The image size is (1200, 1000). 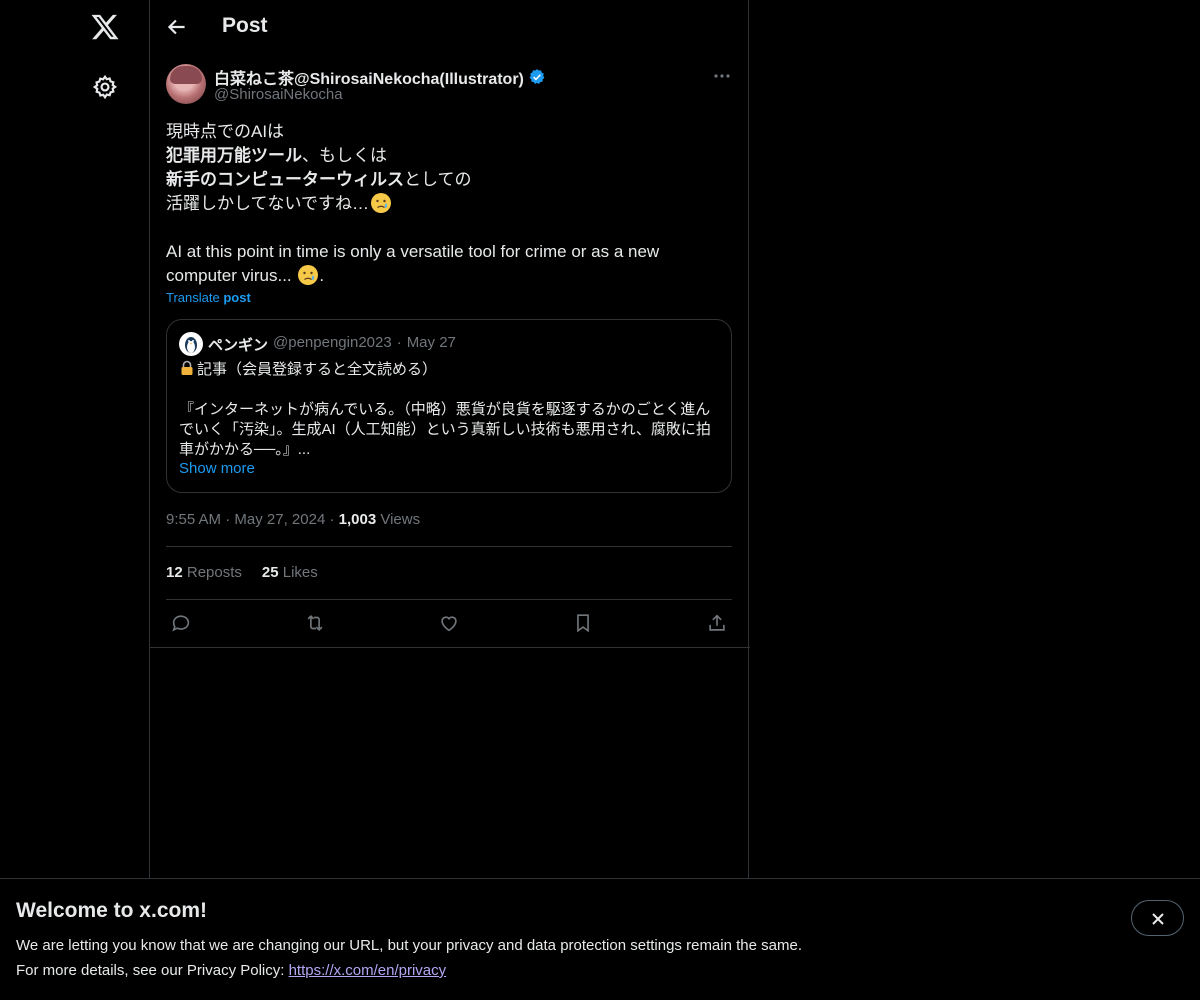 What do you see at coordinates (279, 519) in the screenshot?
I see `post-date: May 27, 2024` at bounding box center [279, 519].